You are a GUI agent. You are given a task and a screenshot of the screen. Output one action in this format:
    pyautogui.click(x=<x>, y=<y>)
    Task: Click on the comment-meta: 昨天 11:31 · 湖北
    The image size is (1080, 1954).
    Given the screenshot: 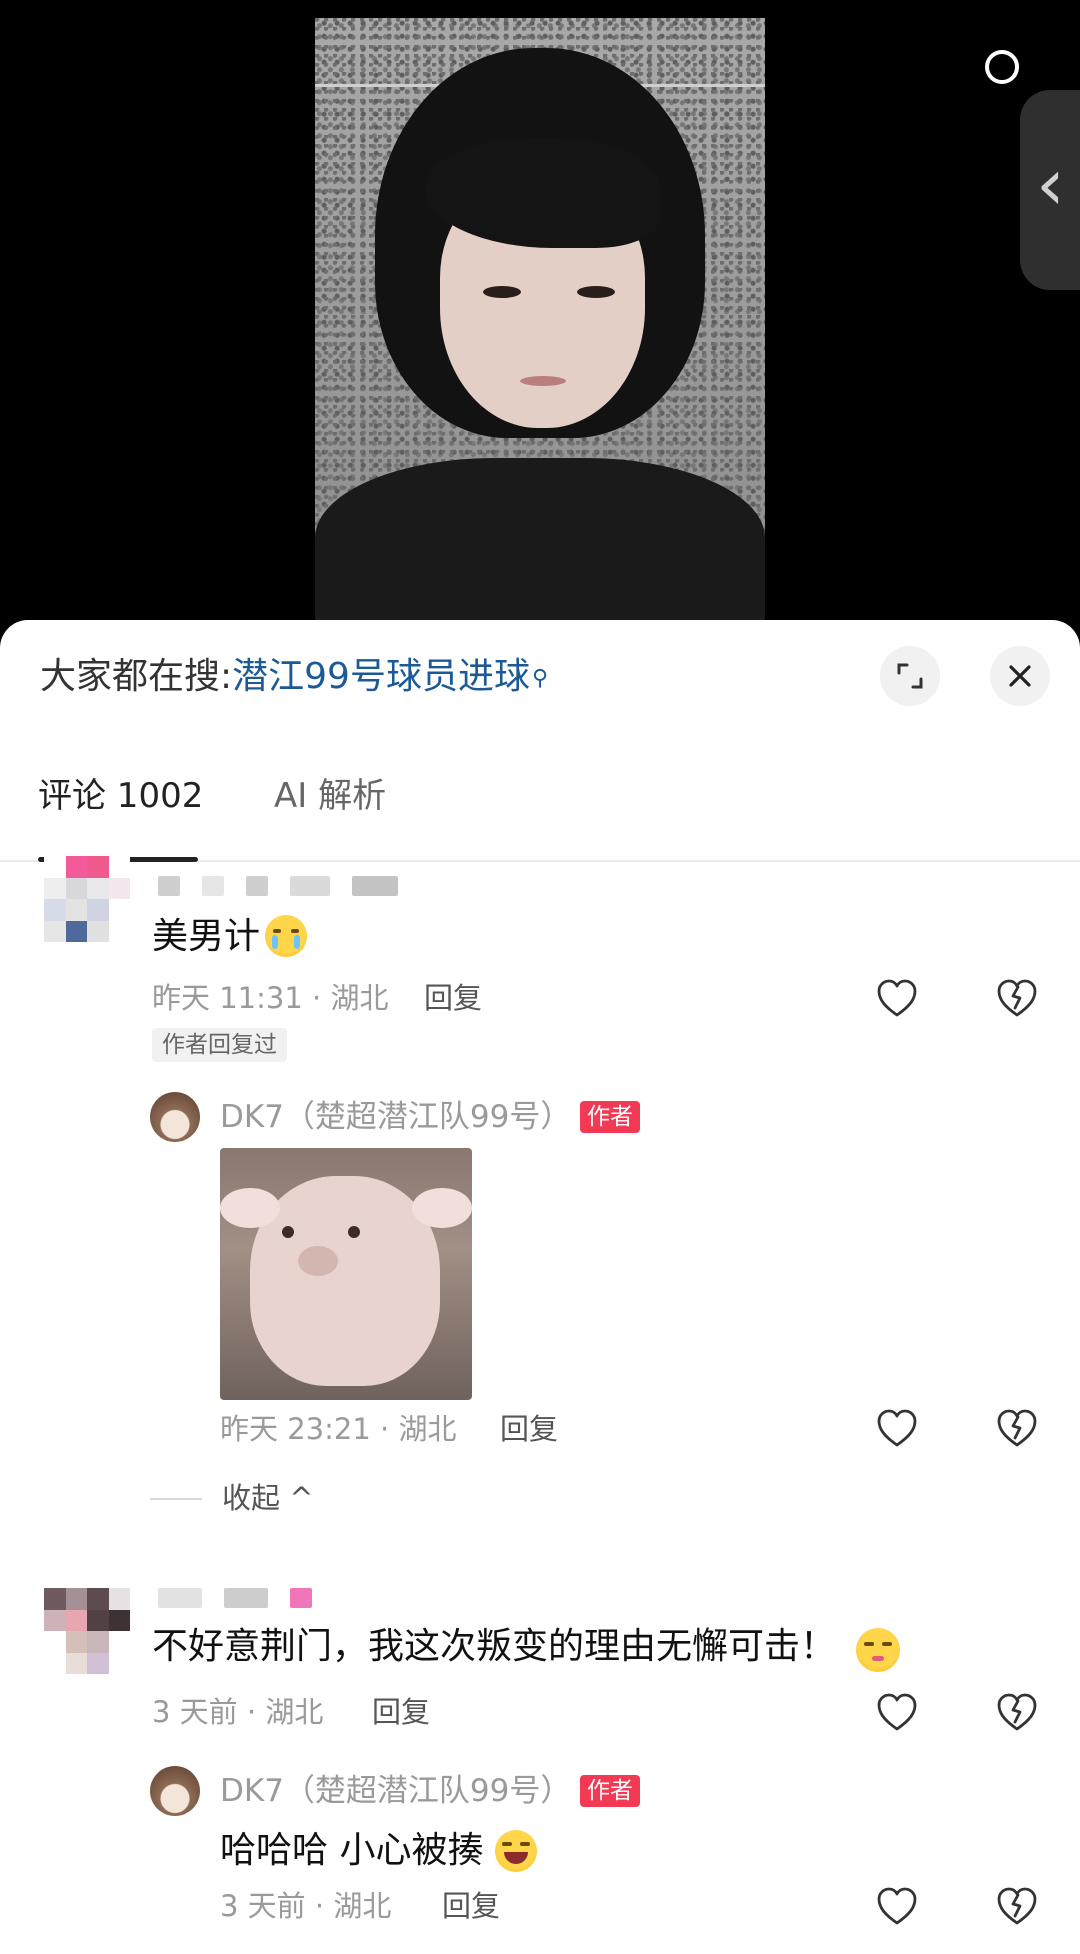 What is the action you would take?
    pyautogui.click(x=270, y=998)
    